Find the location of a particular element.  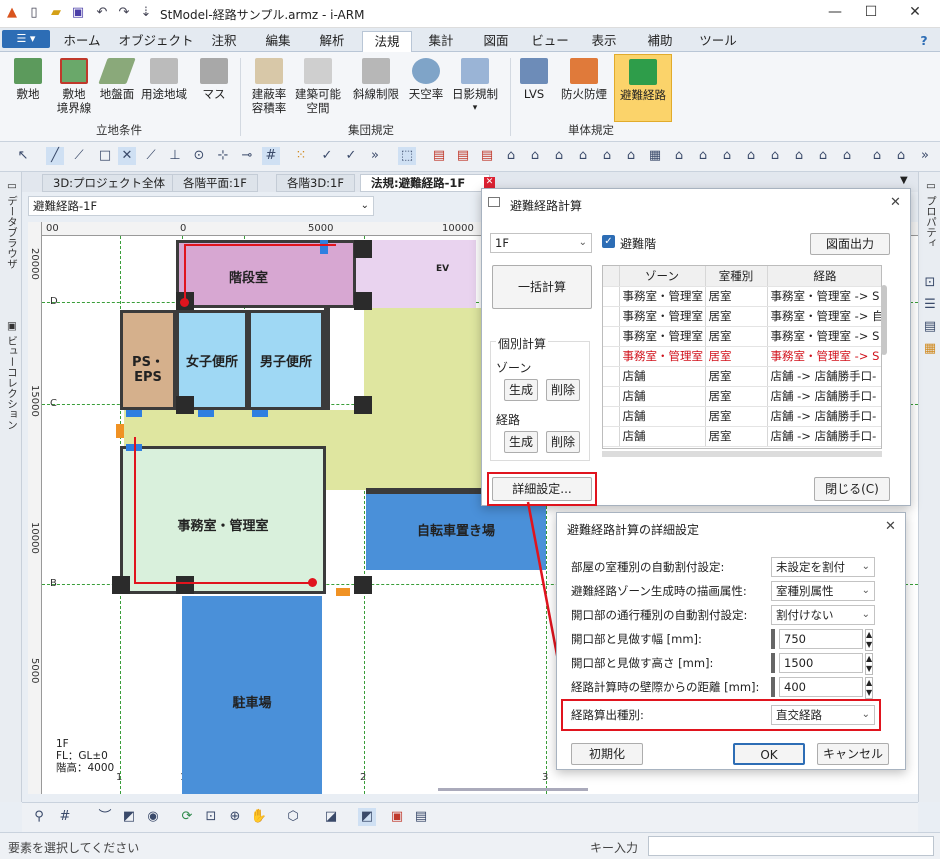

binoculars-icon: ⊡ is located at coordinates (930, 283).